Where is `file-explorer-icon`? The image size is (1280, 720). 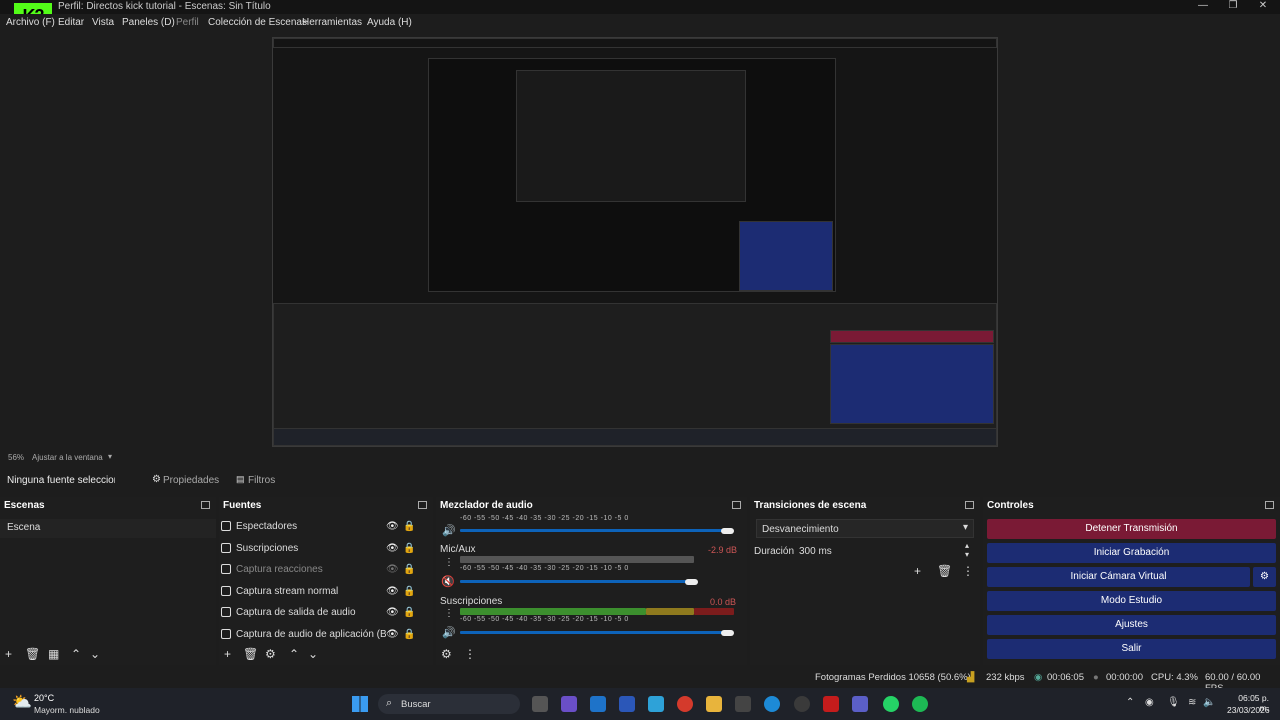
file-explorer-icon is located at coordinates (714, 704).